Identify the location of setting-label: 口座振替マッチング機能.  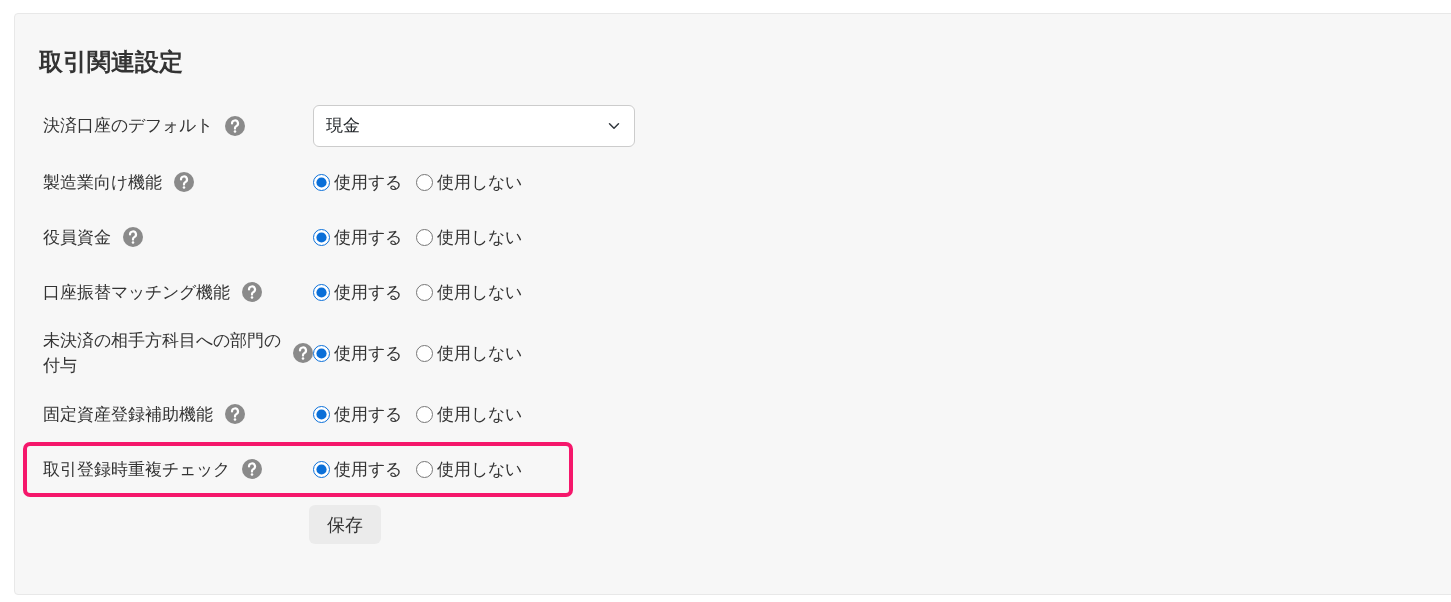
(136, 292).